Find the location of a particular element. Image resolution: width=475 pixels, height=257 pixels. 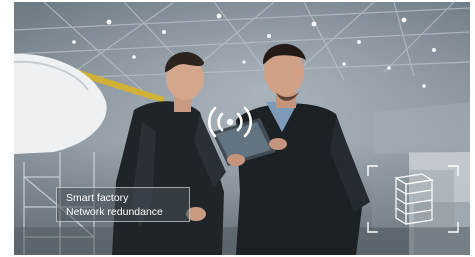

overlay-caption: Smart factory Network redundance is located at coordinates (123, 204).